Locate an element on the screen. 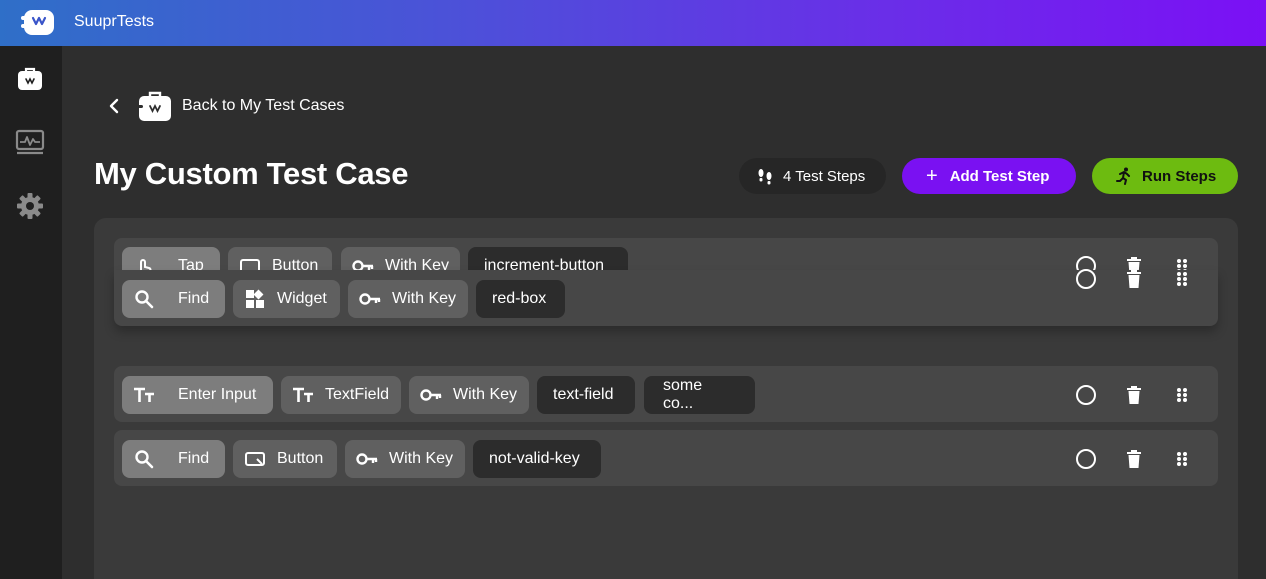 The width and height of the screenshot is (1266, 579). widget-type-label: Widget is located at coordinates (302, 298).